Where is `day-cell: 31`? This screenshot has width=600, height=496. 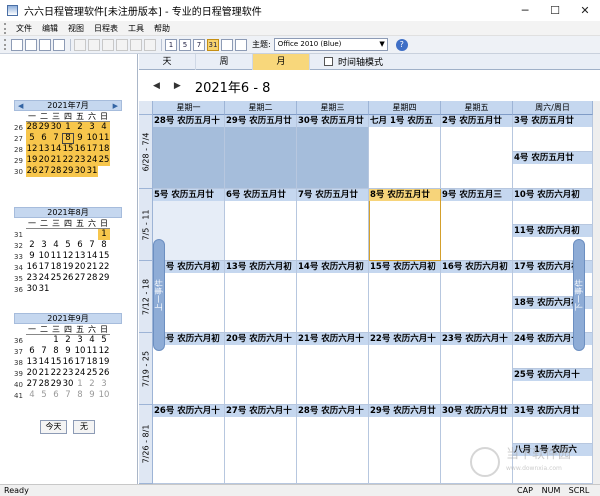
day-cell: 31 is located at coordinates (92, 171).